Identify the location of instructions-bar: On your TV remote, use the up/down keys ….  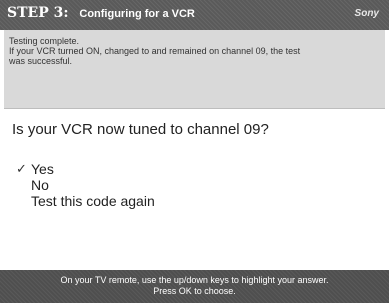
(194, 286).